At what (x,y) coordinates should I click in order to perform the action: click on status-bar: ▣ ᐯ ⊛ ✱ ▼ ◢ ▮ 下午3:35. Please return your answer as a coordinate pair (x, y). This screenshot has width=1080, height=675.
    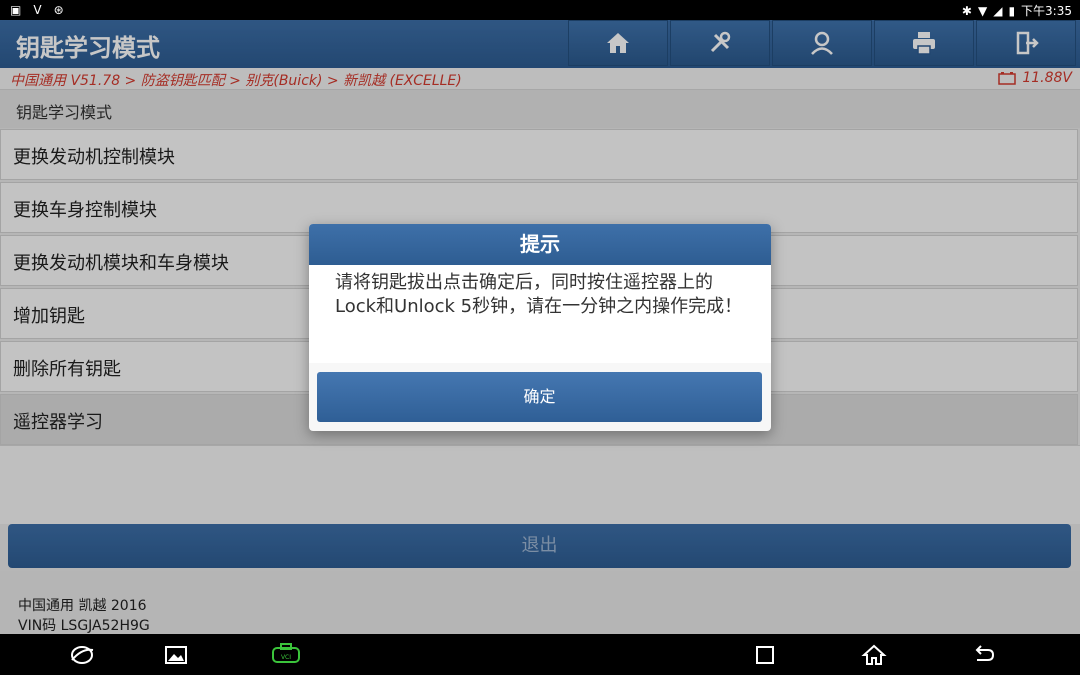
    Looking at the image, I should click on (540, 10).